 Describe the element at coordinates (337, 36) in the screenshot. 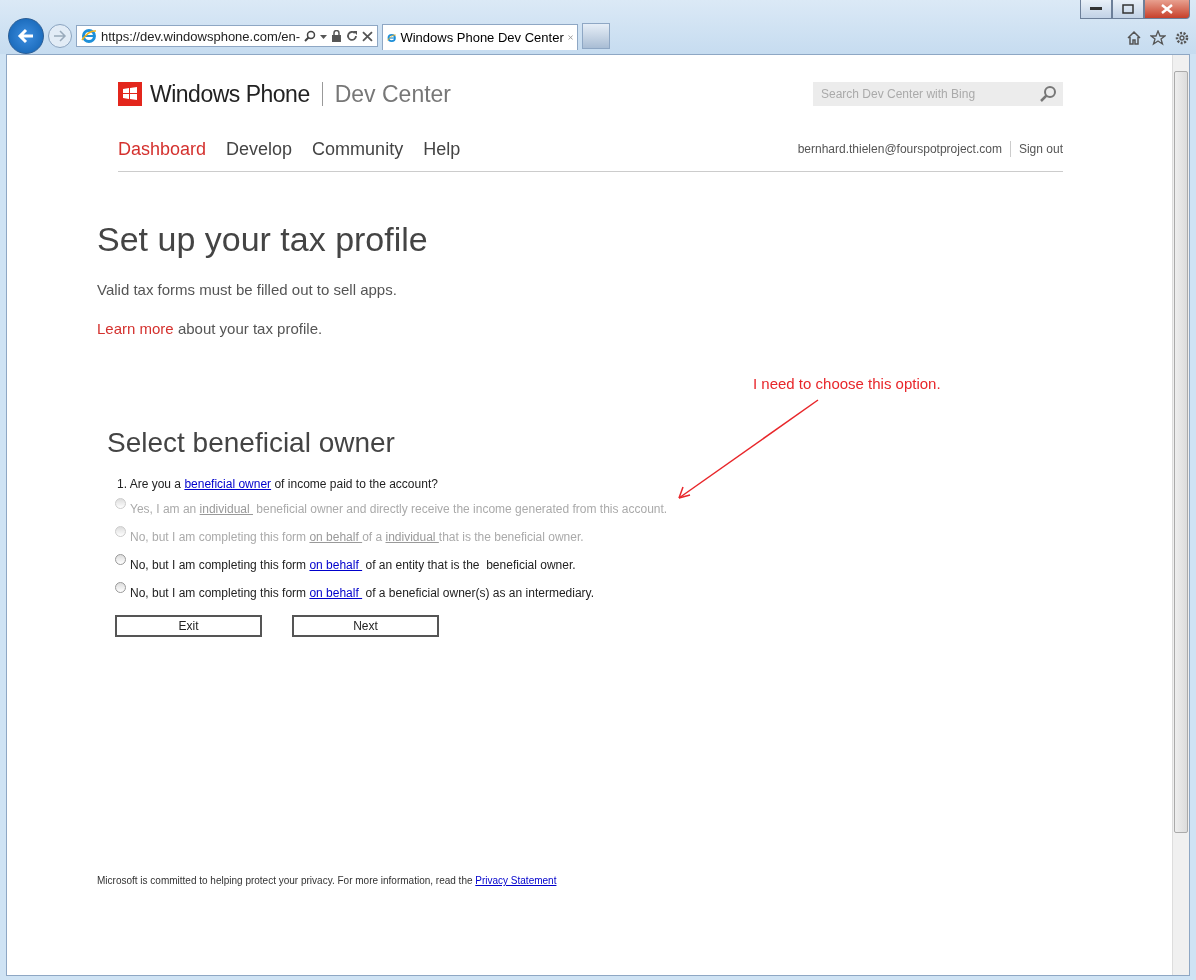

I see `lock-icon` at that location.